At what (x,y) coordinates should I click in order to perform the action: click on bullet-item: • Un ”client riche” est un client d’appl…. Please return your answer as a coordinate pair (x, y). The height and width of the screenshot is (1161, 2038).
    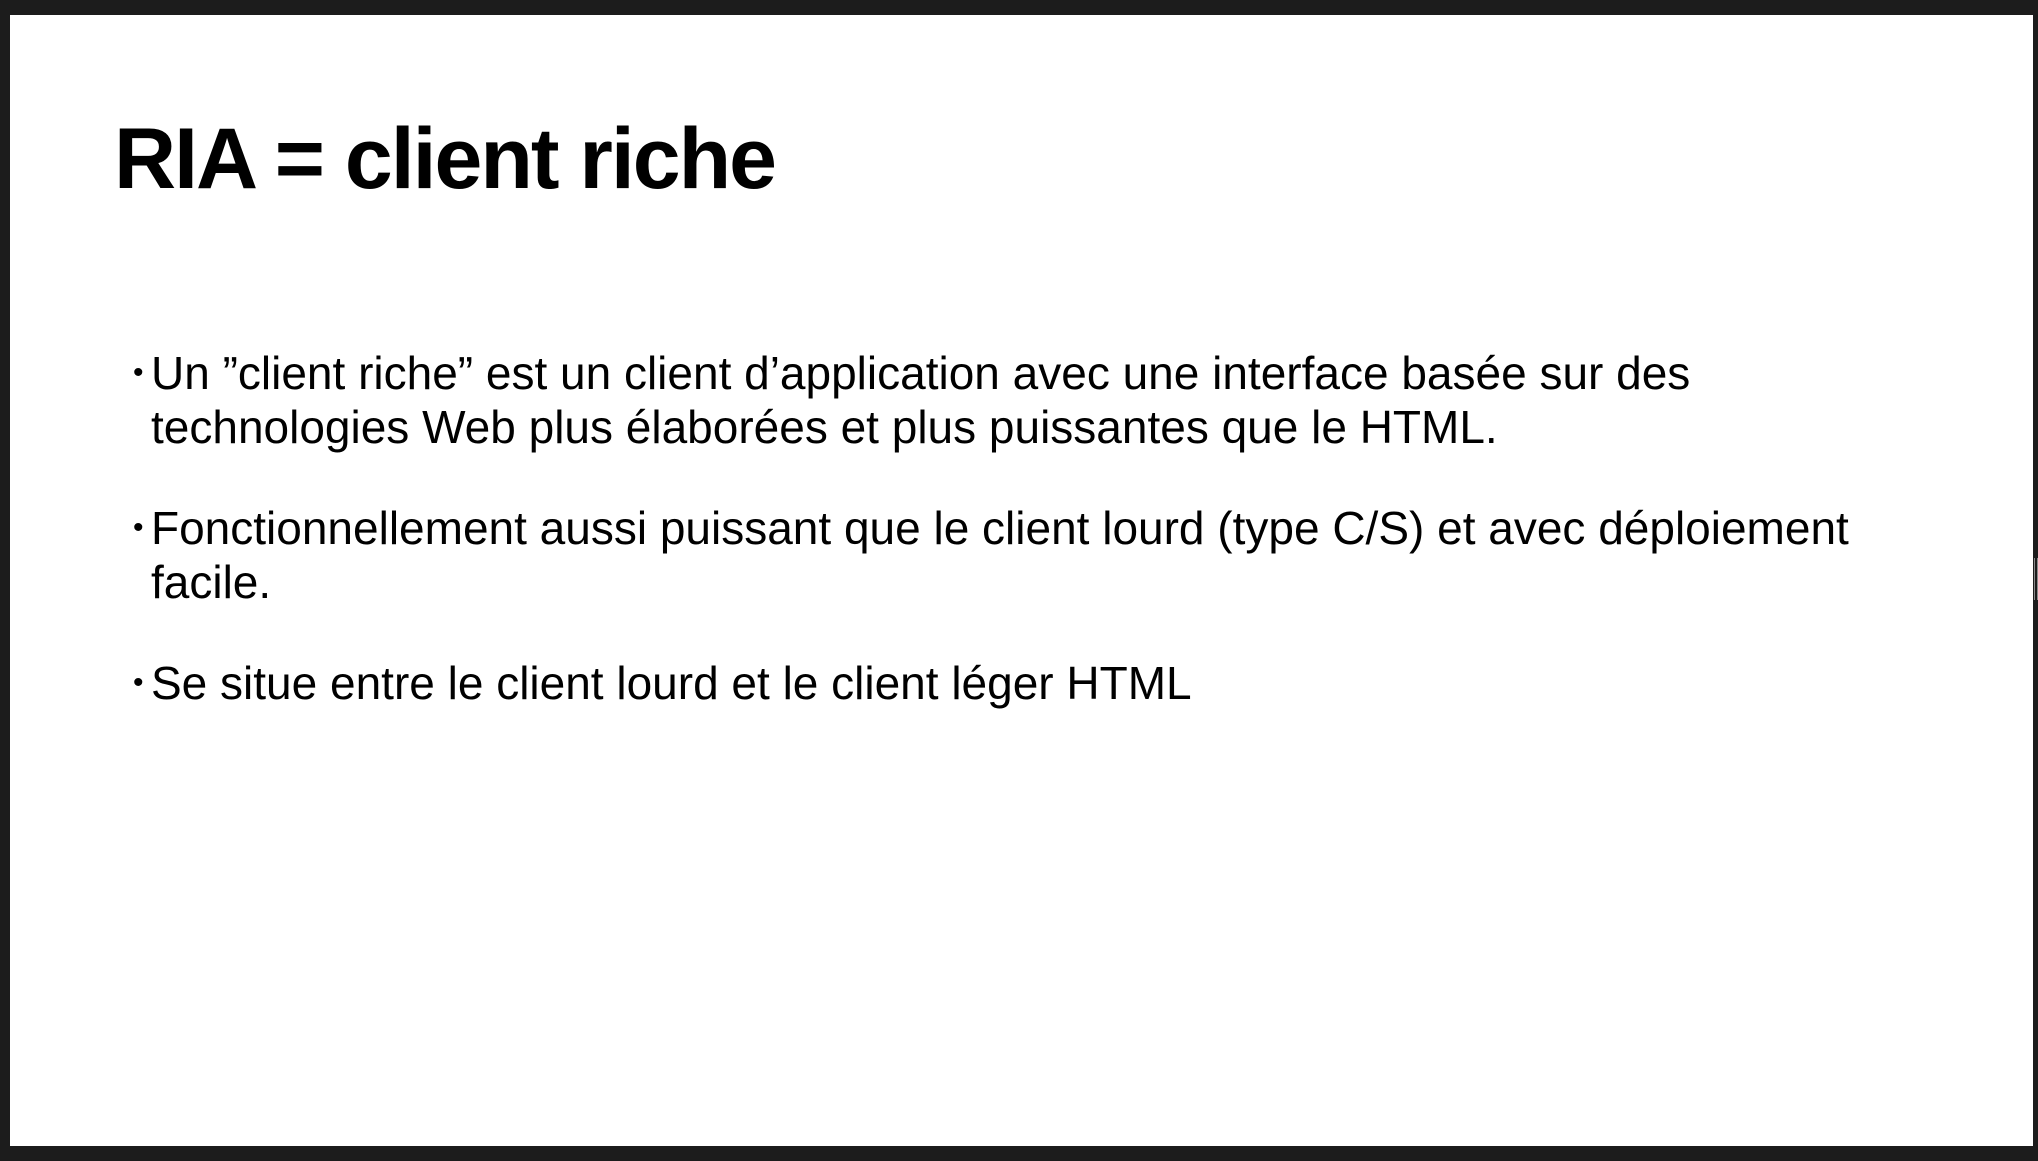
    Looking at the image, I should click on (1033, 400).